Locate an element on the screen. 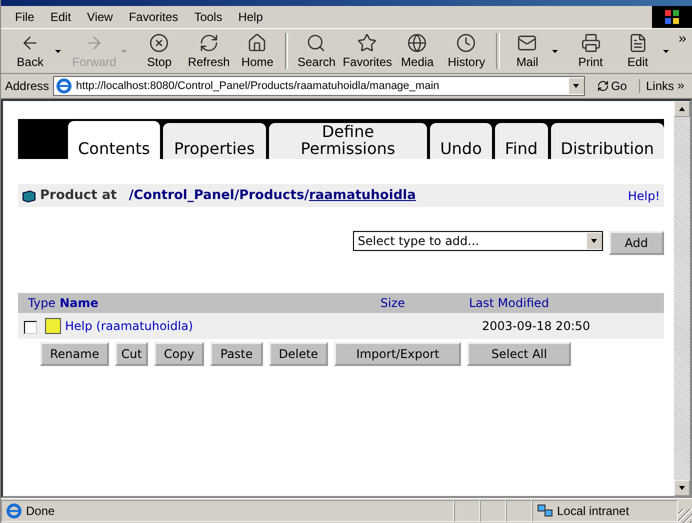 This screenshot has width=692, height=523. help-link: Help! is located at coordinates (644, 195).